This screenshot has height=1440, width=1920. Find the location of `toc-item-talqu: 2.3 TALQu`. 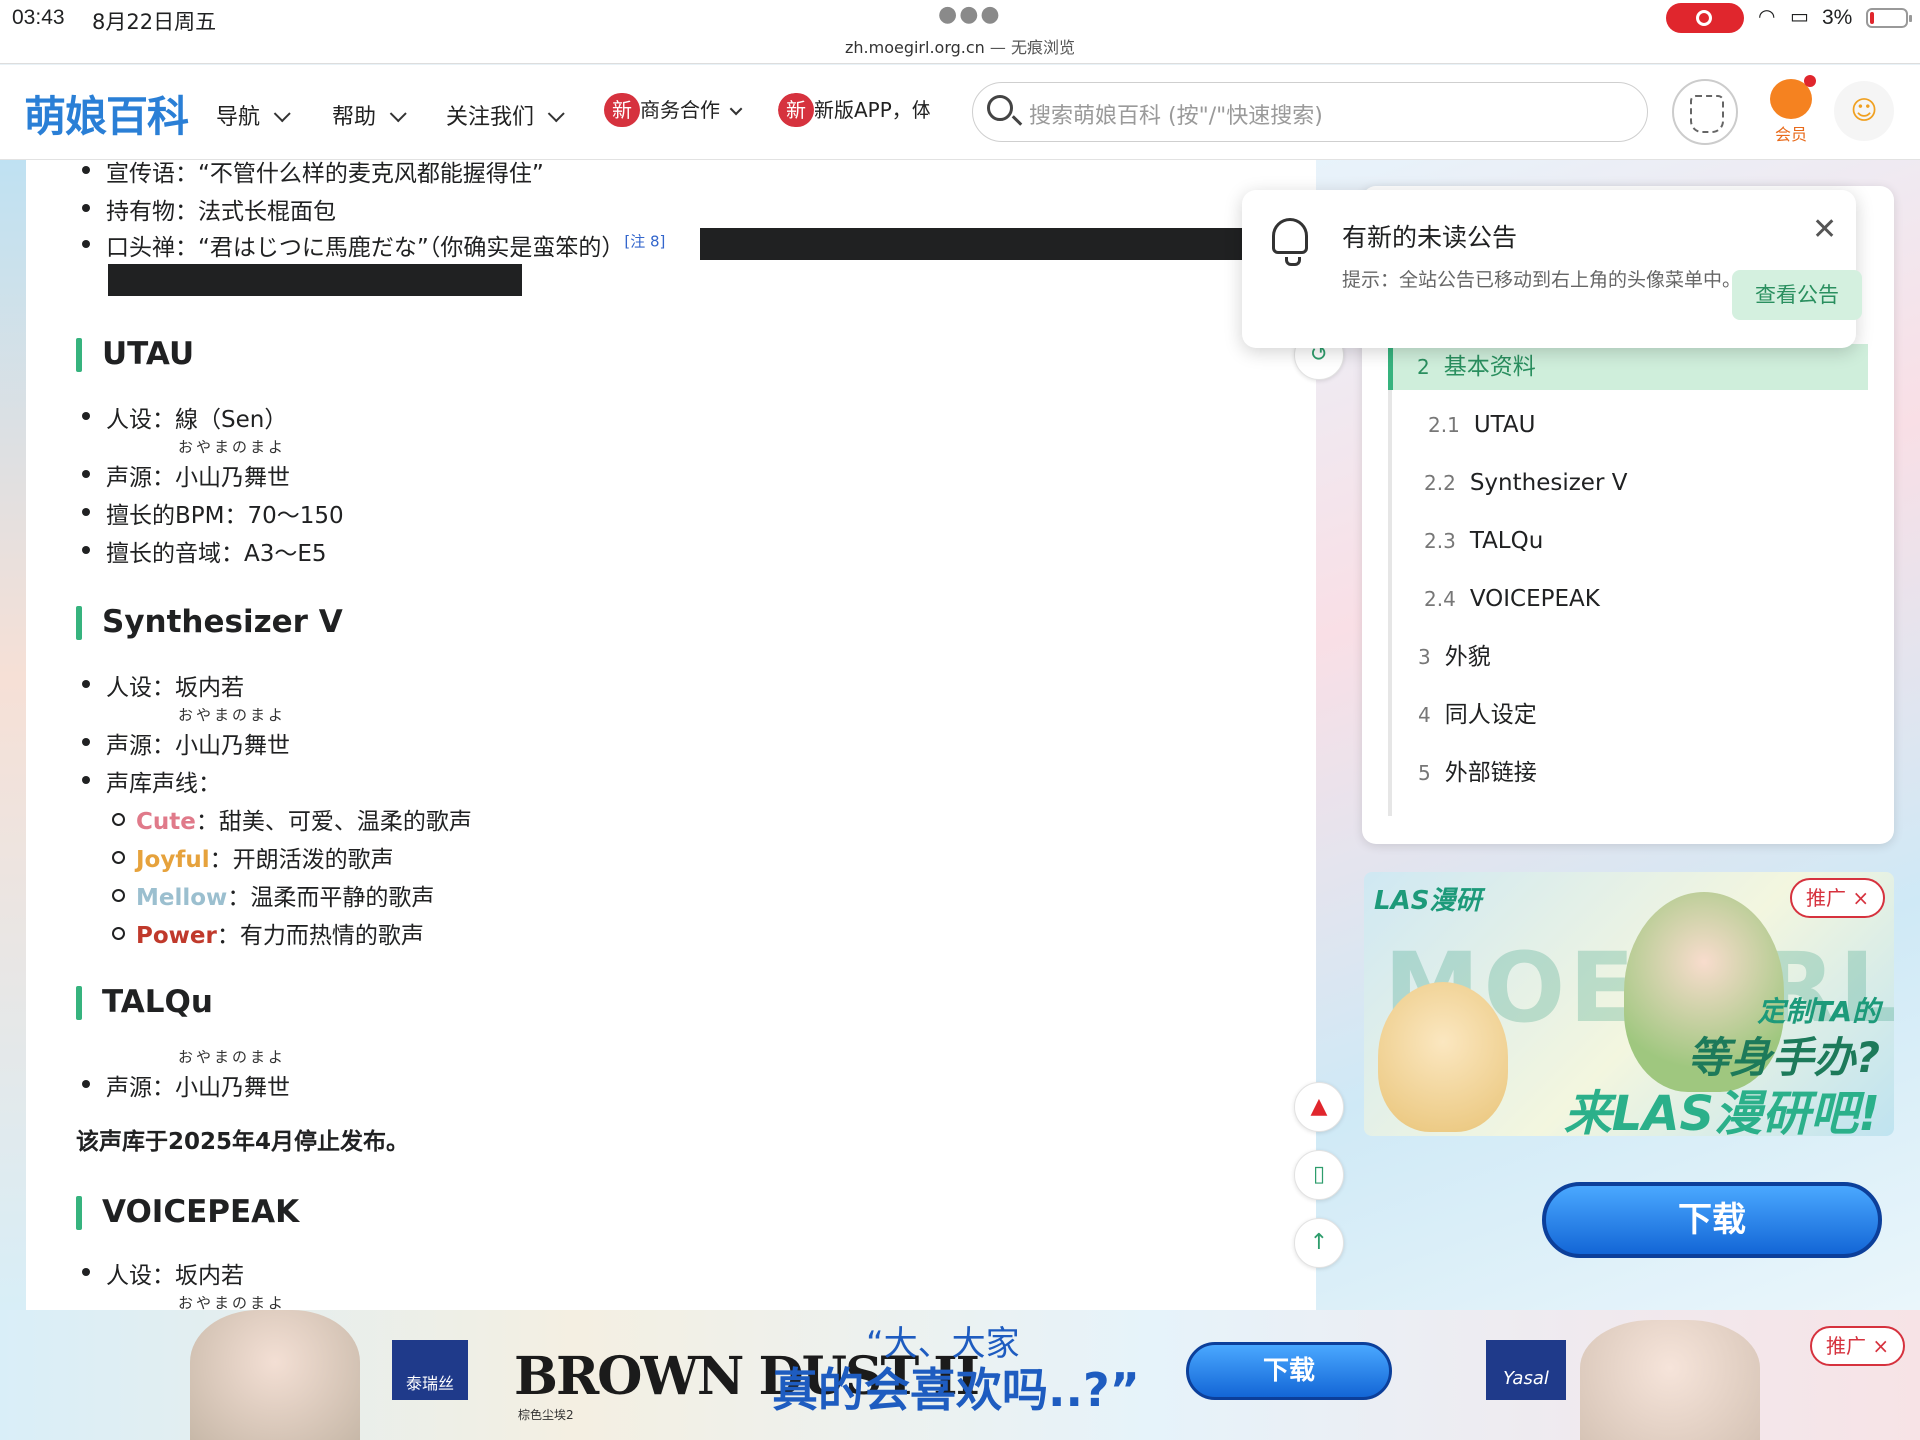

toc-item-talqu: 2.3 TALQu is located at coordinates (1628, 541).